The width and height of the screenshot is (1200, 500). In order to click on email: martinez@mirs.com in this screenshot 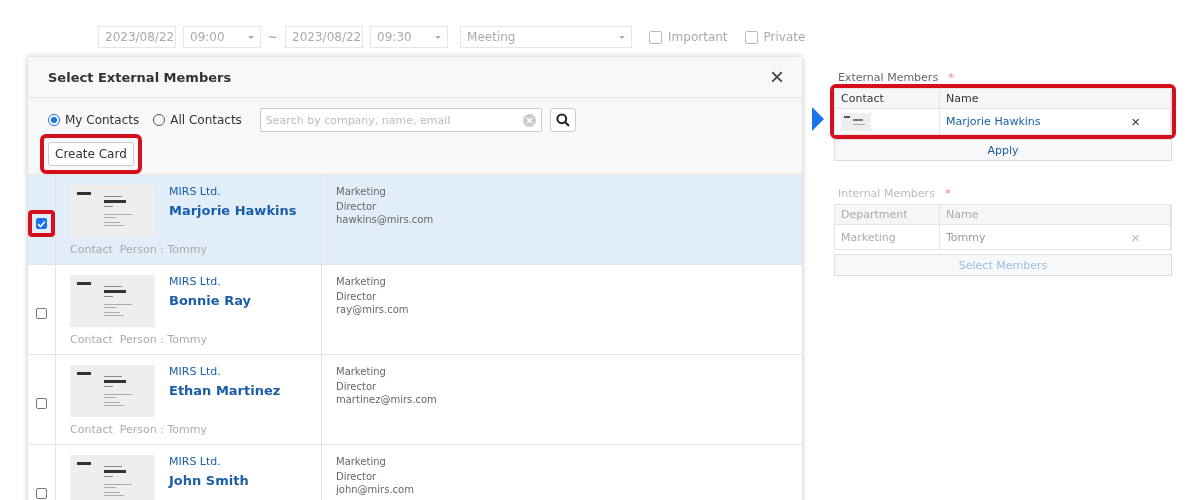, I will do `click(387, 399)`.